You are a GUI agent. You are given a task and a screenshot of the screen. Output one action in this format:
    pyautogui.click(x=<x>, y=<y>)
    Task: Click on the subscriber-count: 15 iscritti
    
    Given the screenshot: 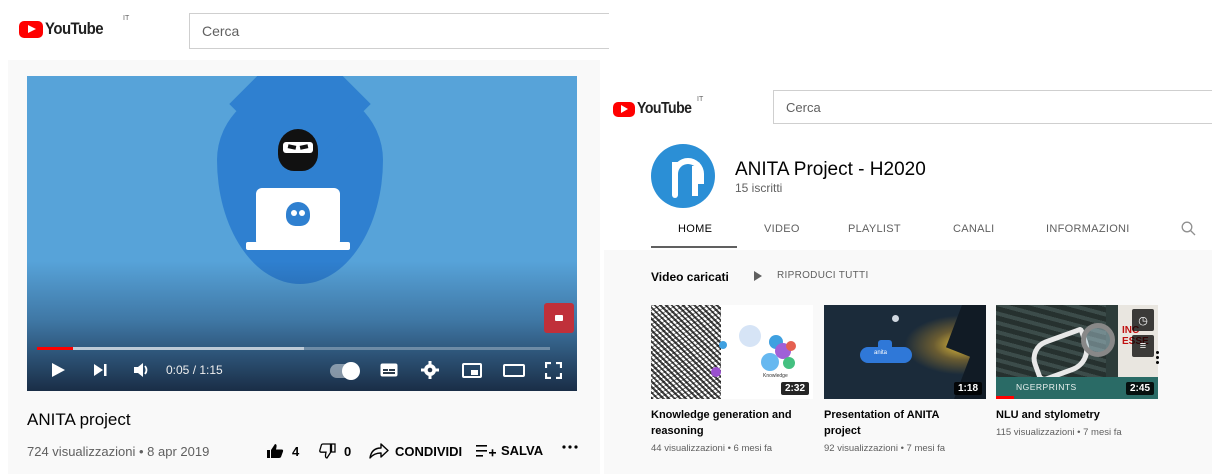 What is the action you would take?
    pyautogui.click(x=759, y=188)
    